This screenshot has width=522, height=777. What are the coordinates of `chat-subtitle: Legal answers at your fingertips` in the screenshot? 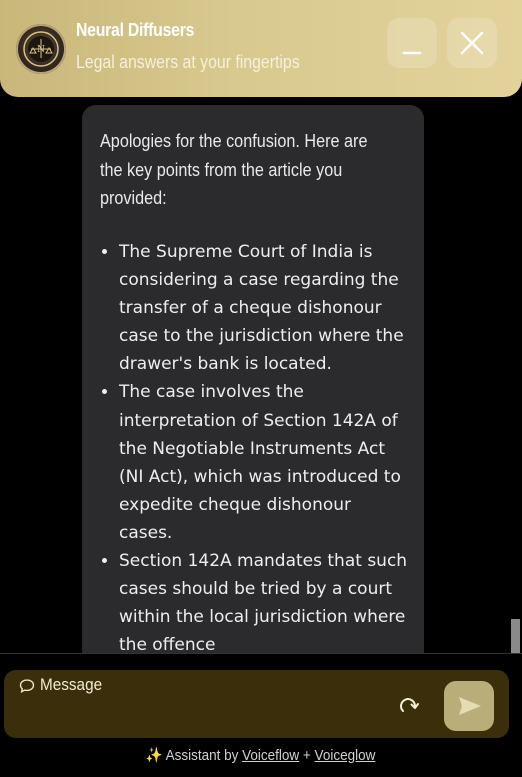 It's located at (188, 62).